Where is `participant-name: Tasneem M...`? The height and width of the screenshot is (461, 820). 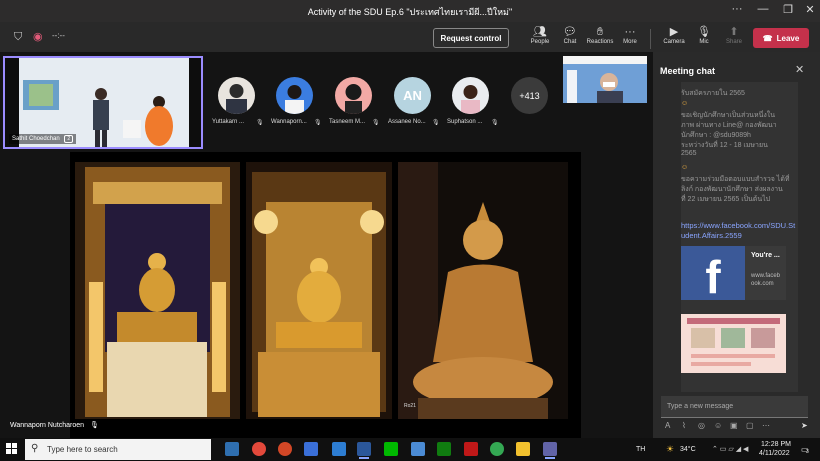
participant-name: Tasneem M... is located at coordinates (347, 122).